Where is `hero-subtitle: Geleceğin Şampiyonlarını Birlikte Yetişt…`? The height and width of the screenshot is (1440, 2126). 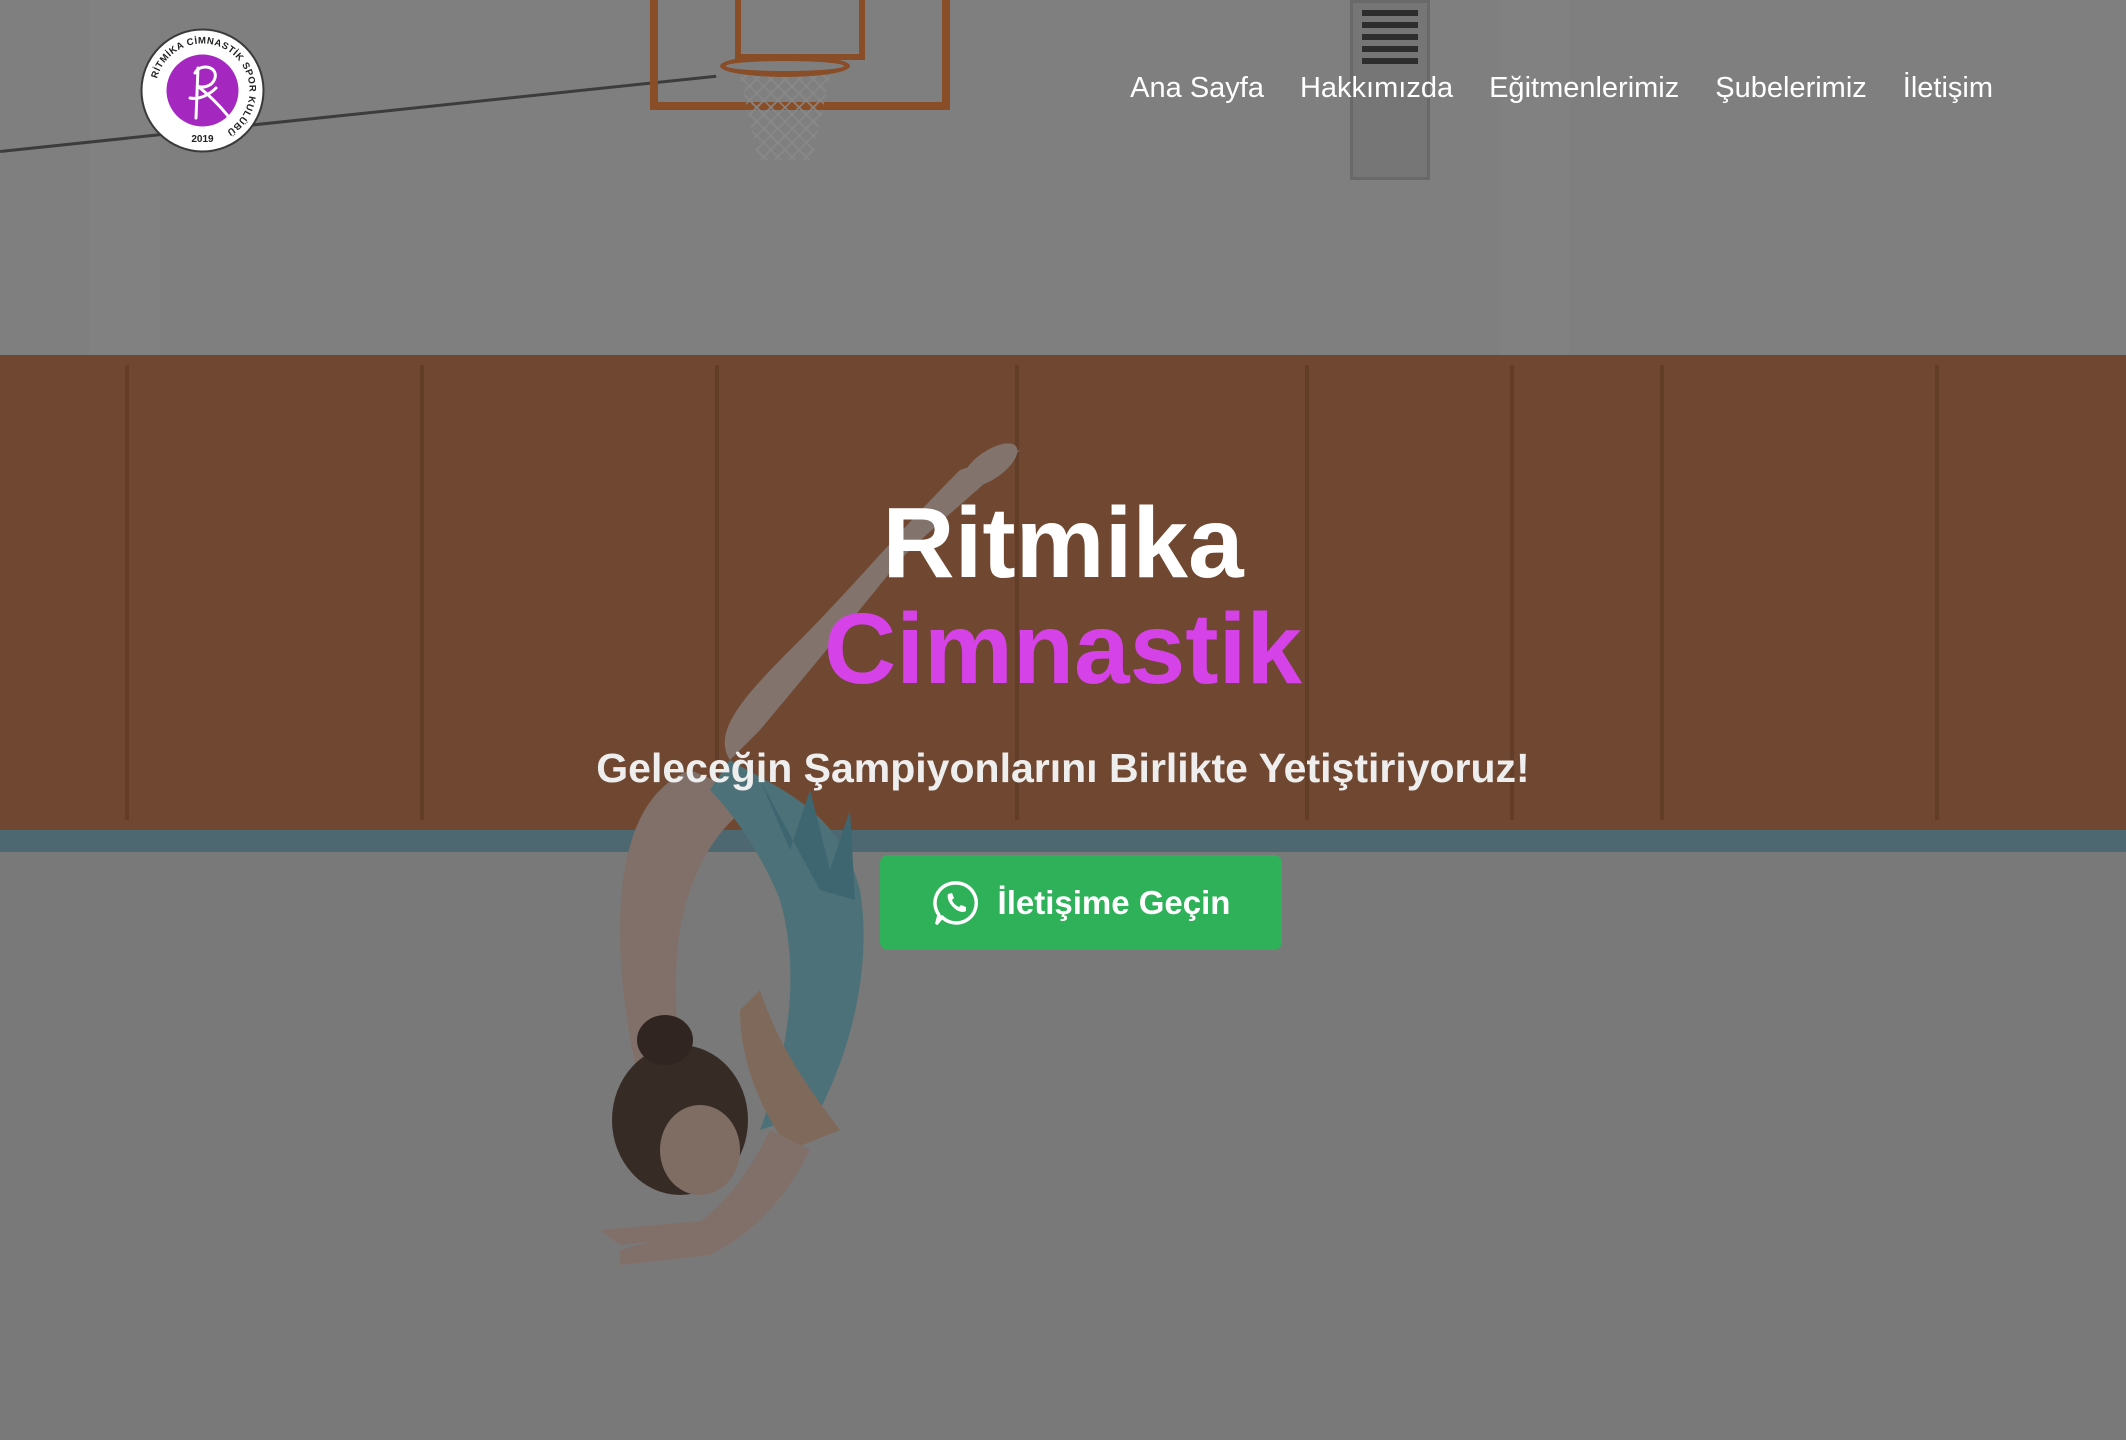
hero-subtitle: Geleceğin Şampiyonlarını Birlikte Yetişt… is located at coordinates (1063, 768).